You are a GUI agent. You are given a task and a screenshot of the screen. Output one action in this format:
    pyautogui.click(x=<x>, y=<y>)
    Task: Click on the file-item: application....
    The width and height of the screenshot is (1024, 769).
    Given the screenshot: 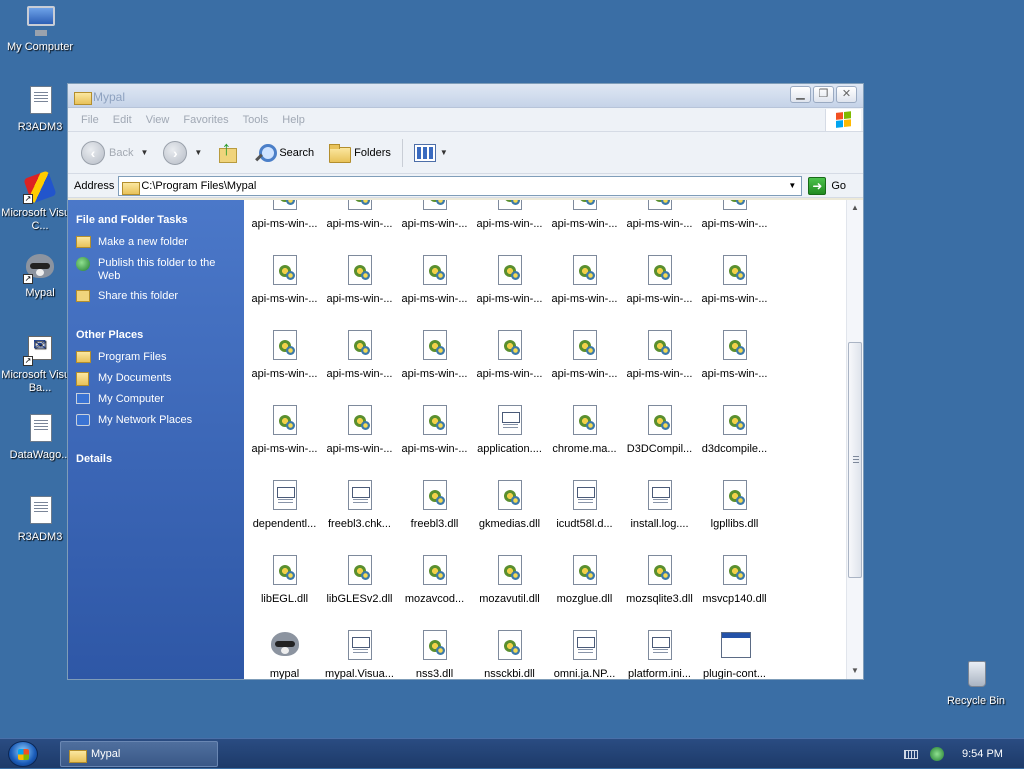 What is the action you would take?
    pyautogui.click(x=509, y=430)
    